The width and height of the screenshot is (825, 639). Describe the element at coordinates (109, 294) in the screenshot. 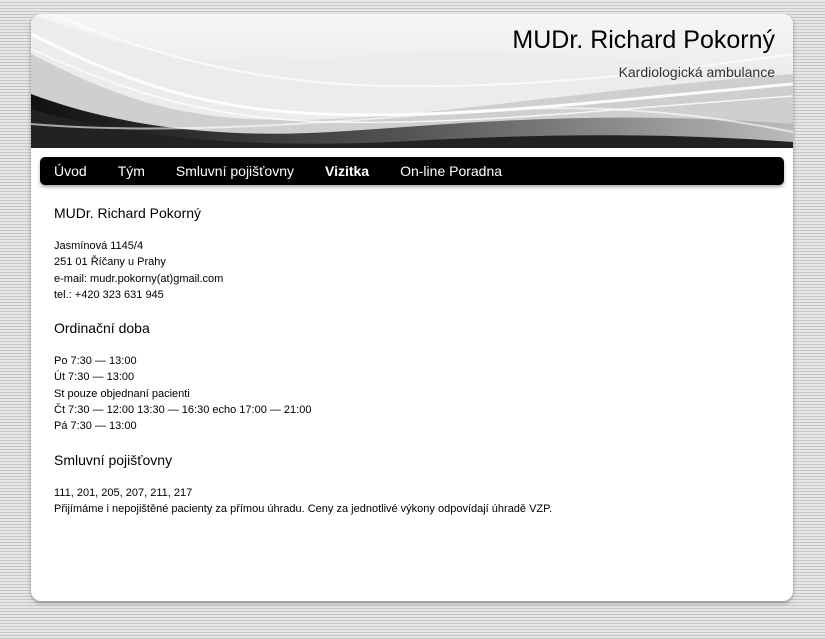

I see `contact-phone: tel.: +420 323 631 945` at that location.